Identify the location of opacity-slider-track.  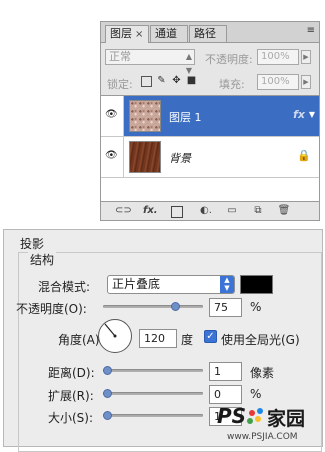
(153, 306).